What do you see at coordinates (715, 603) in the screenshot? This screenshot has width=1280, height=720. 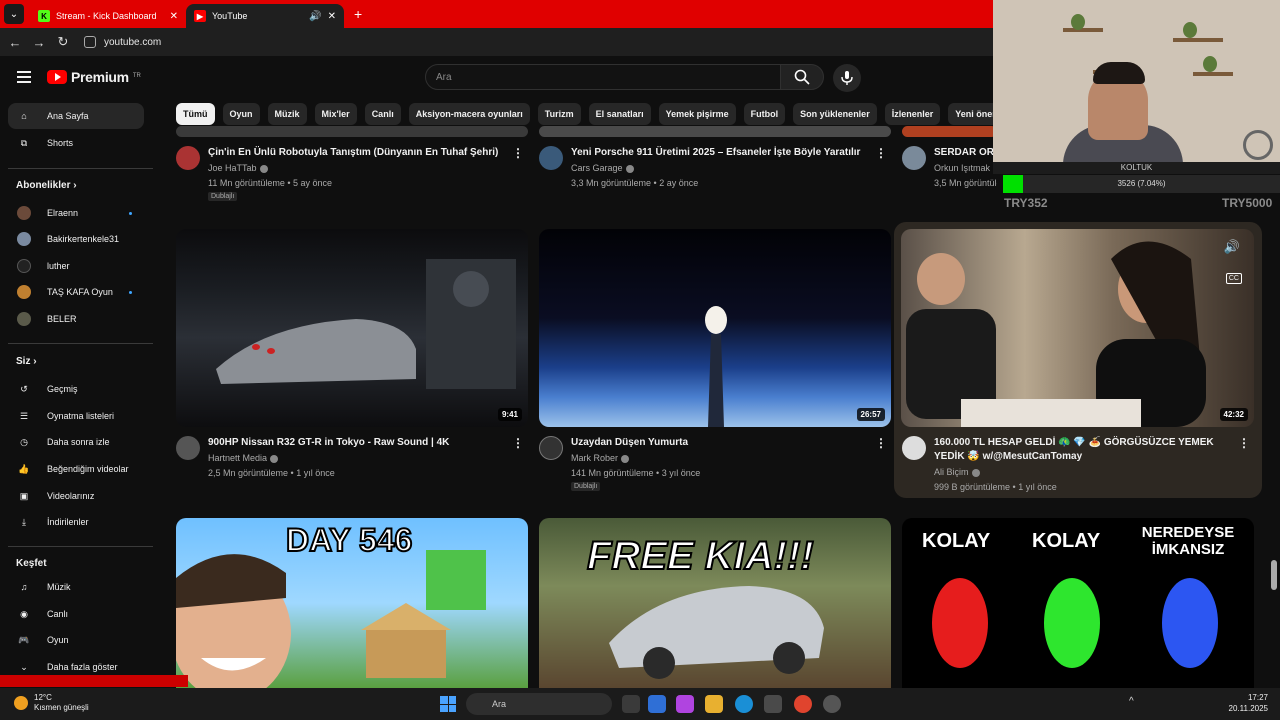 I see `video-thumbnail: FREE KIA!!!` at bounding box center [715, 603].